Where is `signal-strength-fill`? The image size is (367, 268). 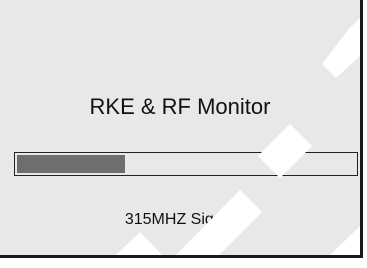
signal-strength-fill is located at coordinates (71, 164).